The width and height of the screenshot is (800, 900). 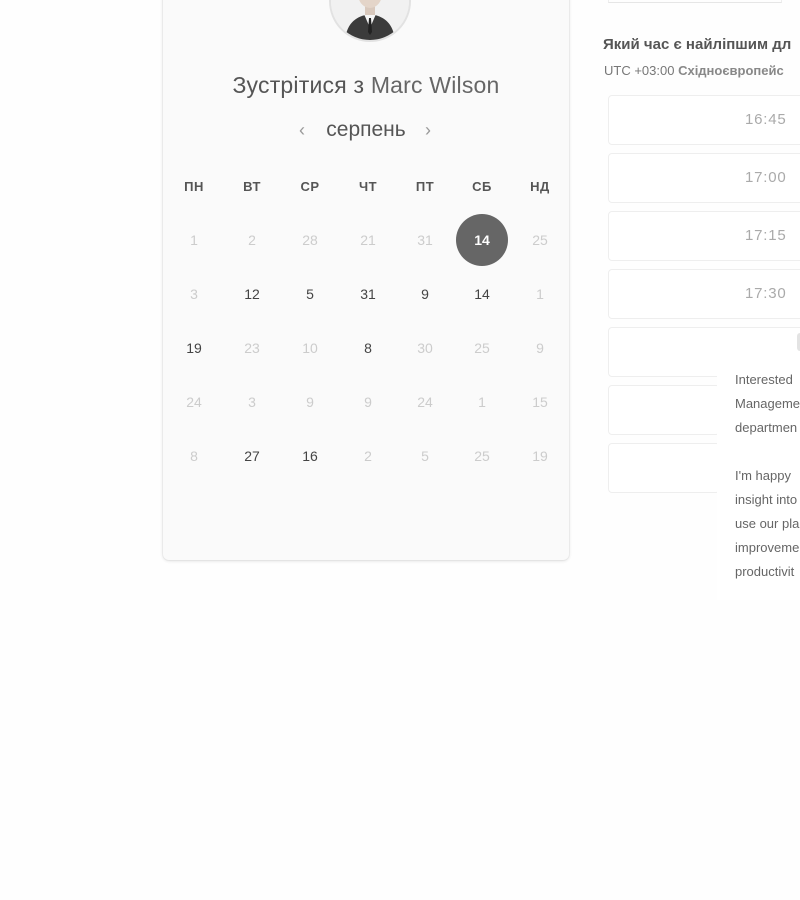 What do you see at coordinates (704, 178) in the screenshot?
I see `time-slot: 17:00` at bounding box center [704, 178].